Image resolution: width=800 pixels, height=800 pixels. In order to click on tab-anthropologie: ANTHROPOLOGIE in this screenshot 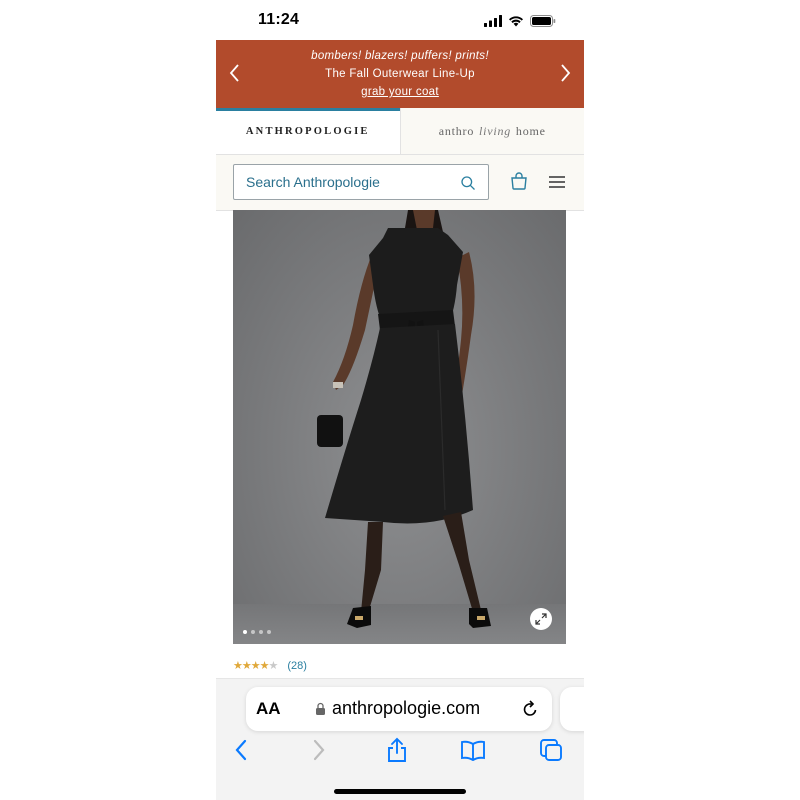, I will do `click(308, 131)`.